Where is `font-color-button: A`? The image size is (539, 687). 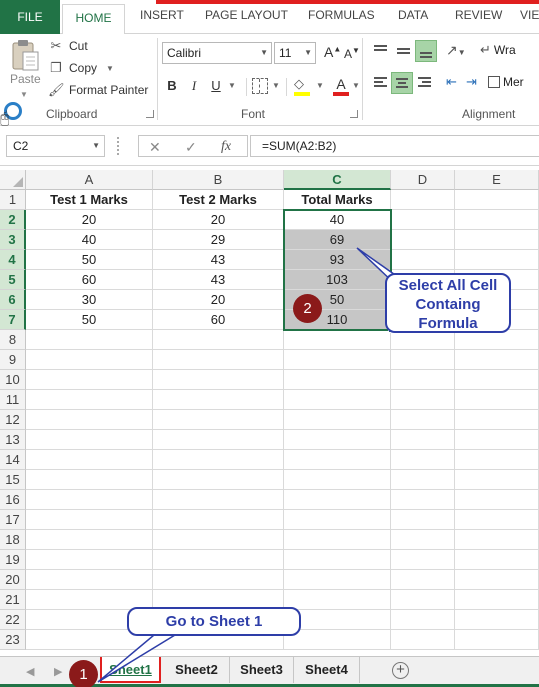 font-color-button: A is located at coordinates (341, 86).